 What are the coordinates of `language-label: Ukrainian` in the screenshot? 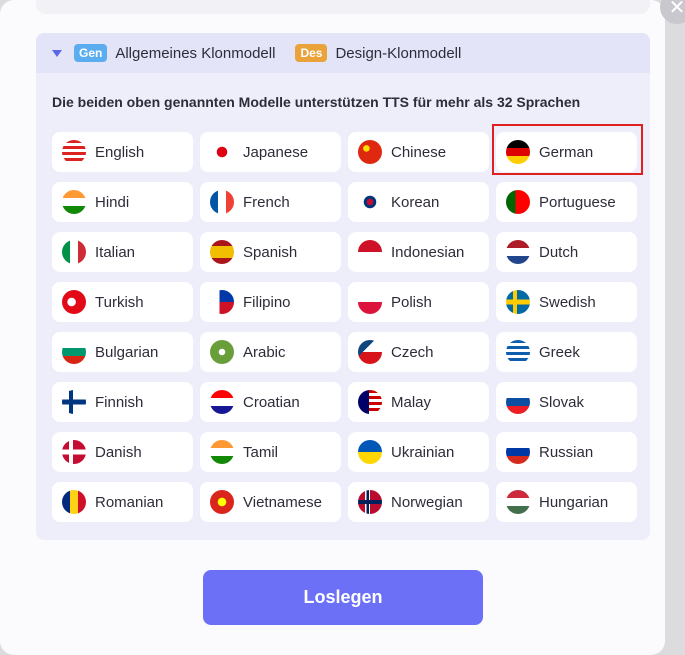 It's located at (423, 452).